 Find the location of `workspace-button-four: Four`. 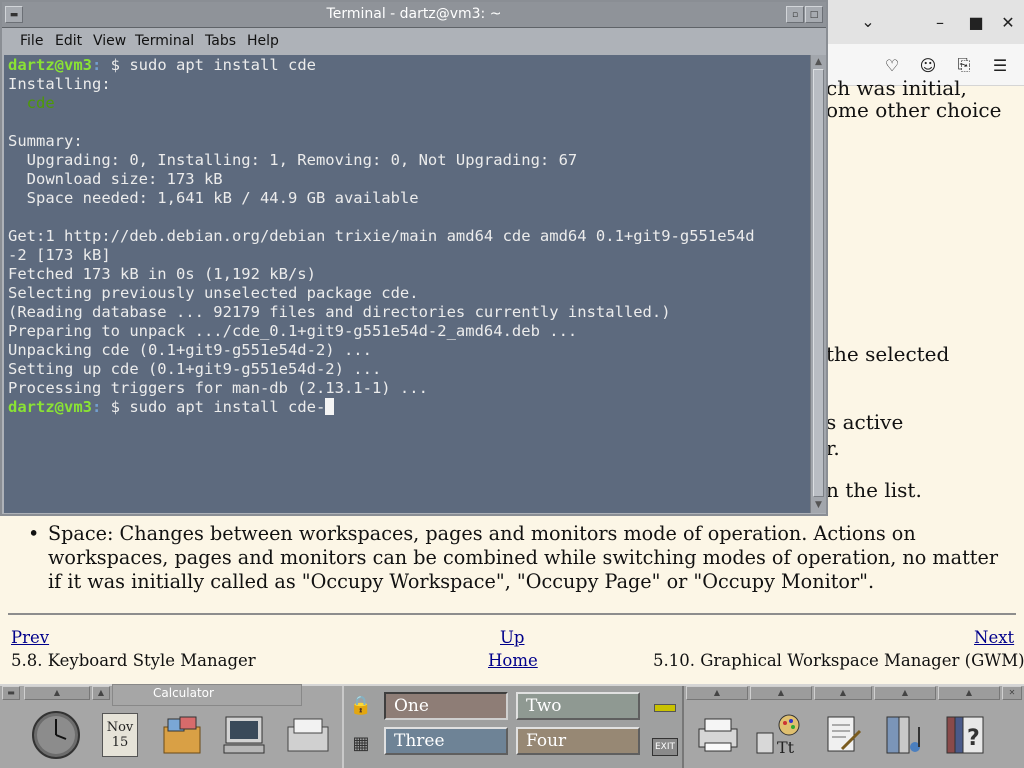

workspace-button-four: Four is located at coordinates (578, 741).